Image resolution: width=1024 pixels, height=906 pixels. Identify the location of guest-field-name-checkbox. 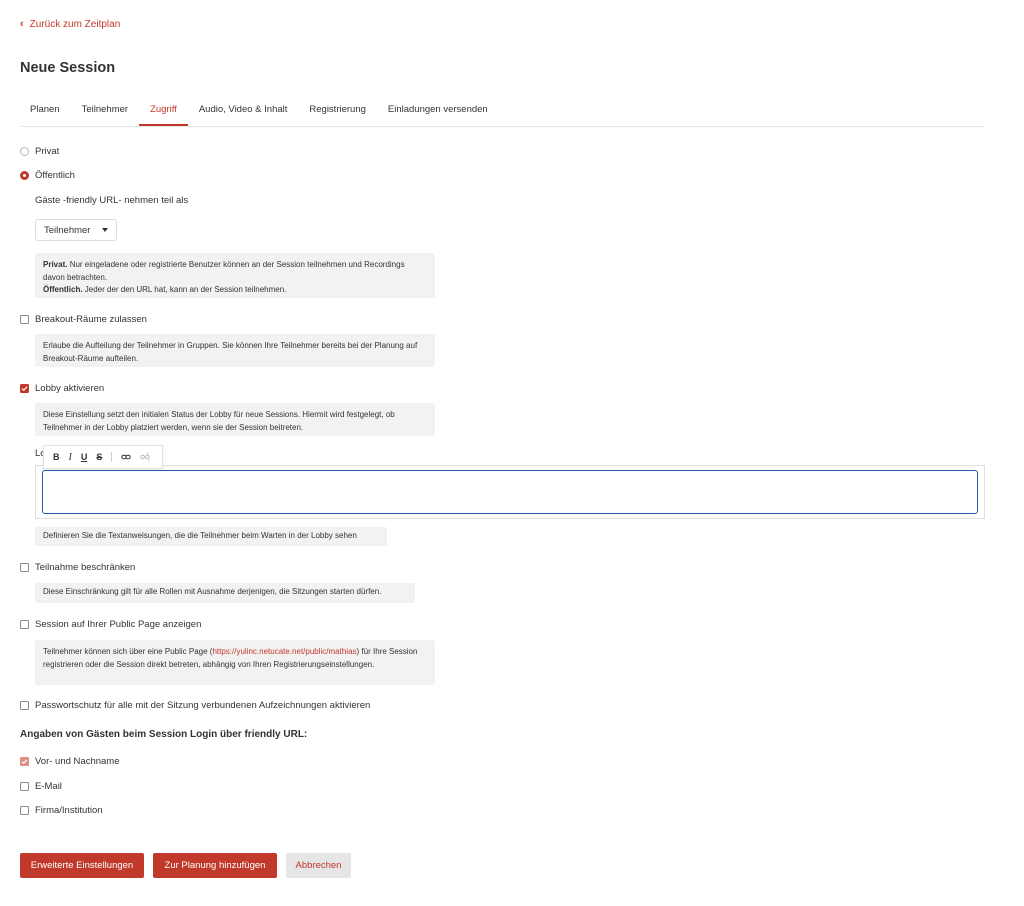
(24, 761).